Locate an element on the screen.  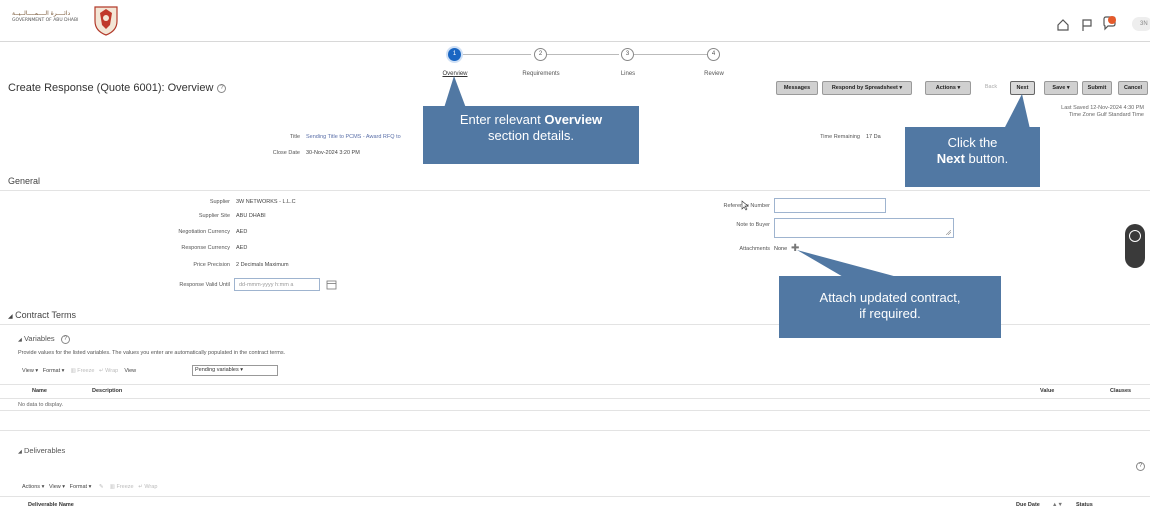
train-label-lines: Lines is located at coordinates (628, 74).